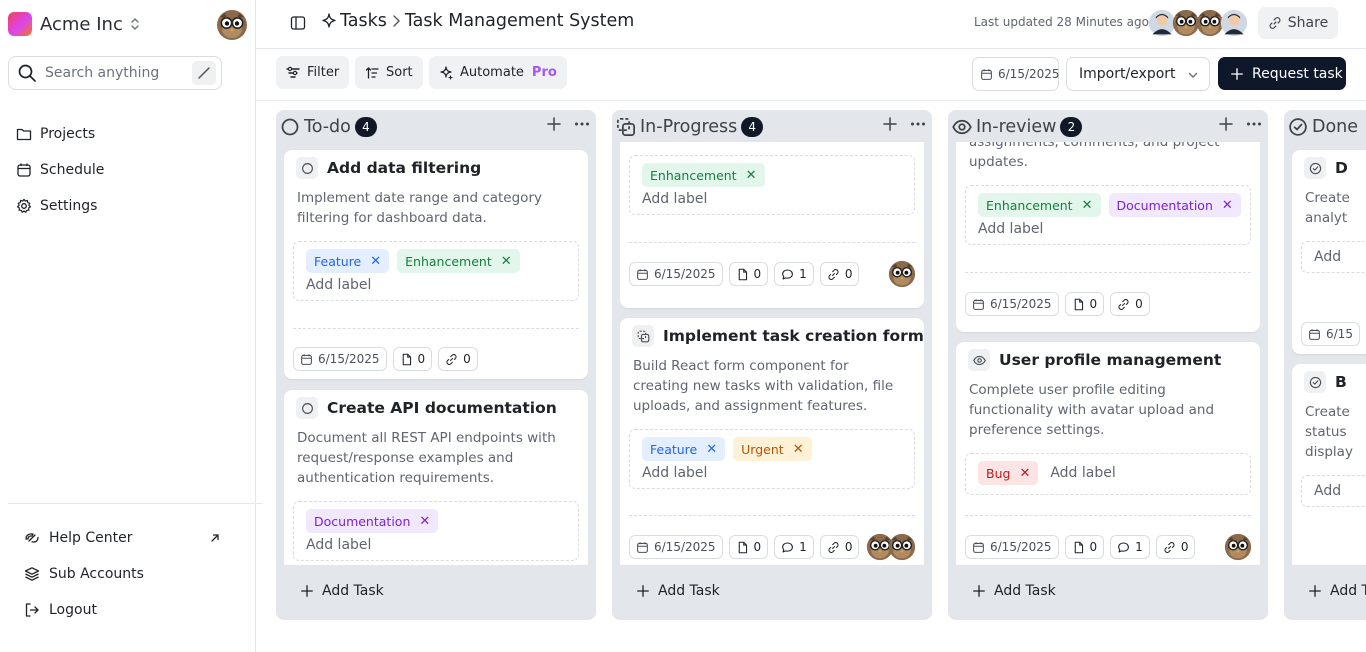  Describe the element at coordinates (128, 206) in the screenshot. I see `sidebar-item-settings: Settings` at that location.